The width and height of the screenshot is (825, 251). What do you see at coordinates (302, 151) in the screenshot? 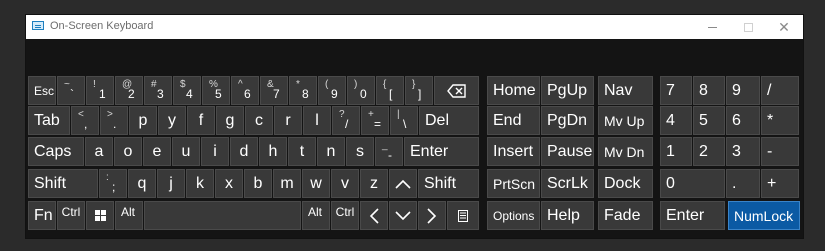
I see `key-t: t` at bounding box center [302, 151].